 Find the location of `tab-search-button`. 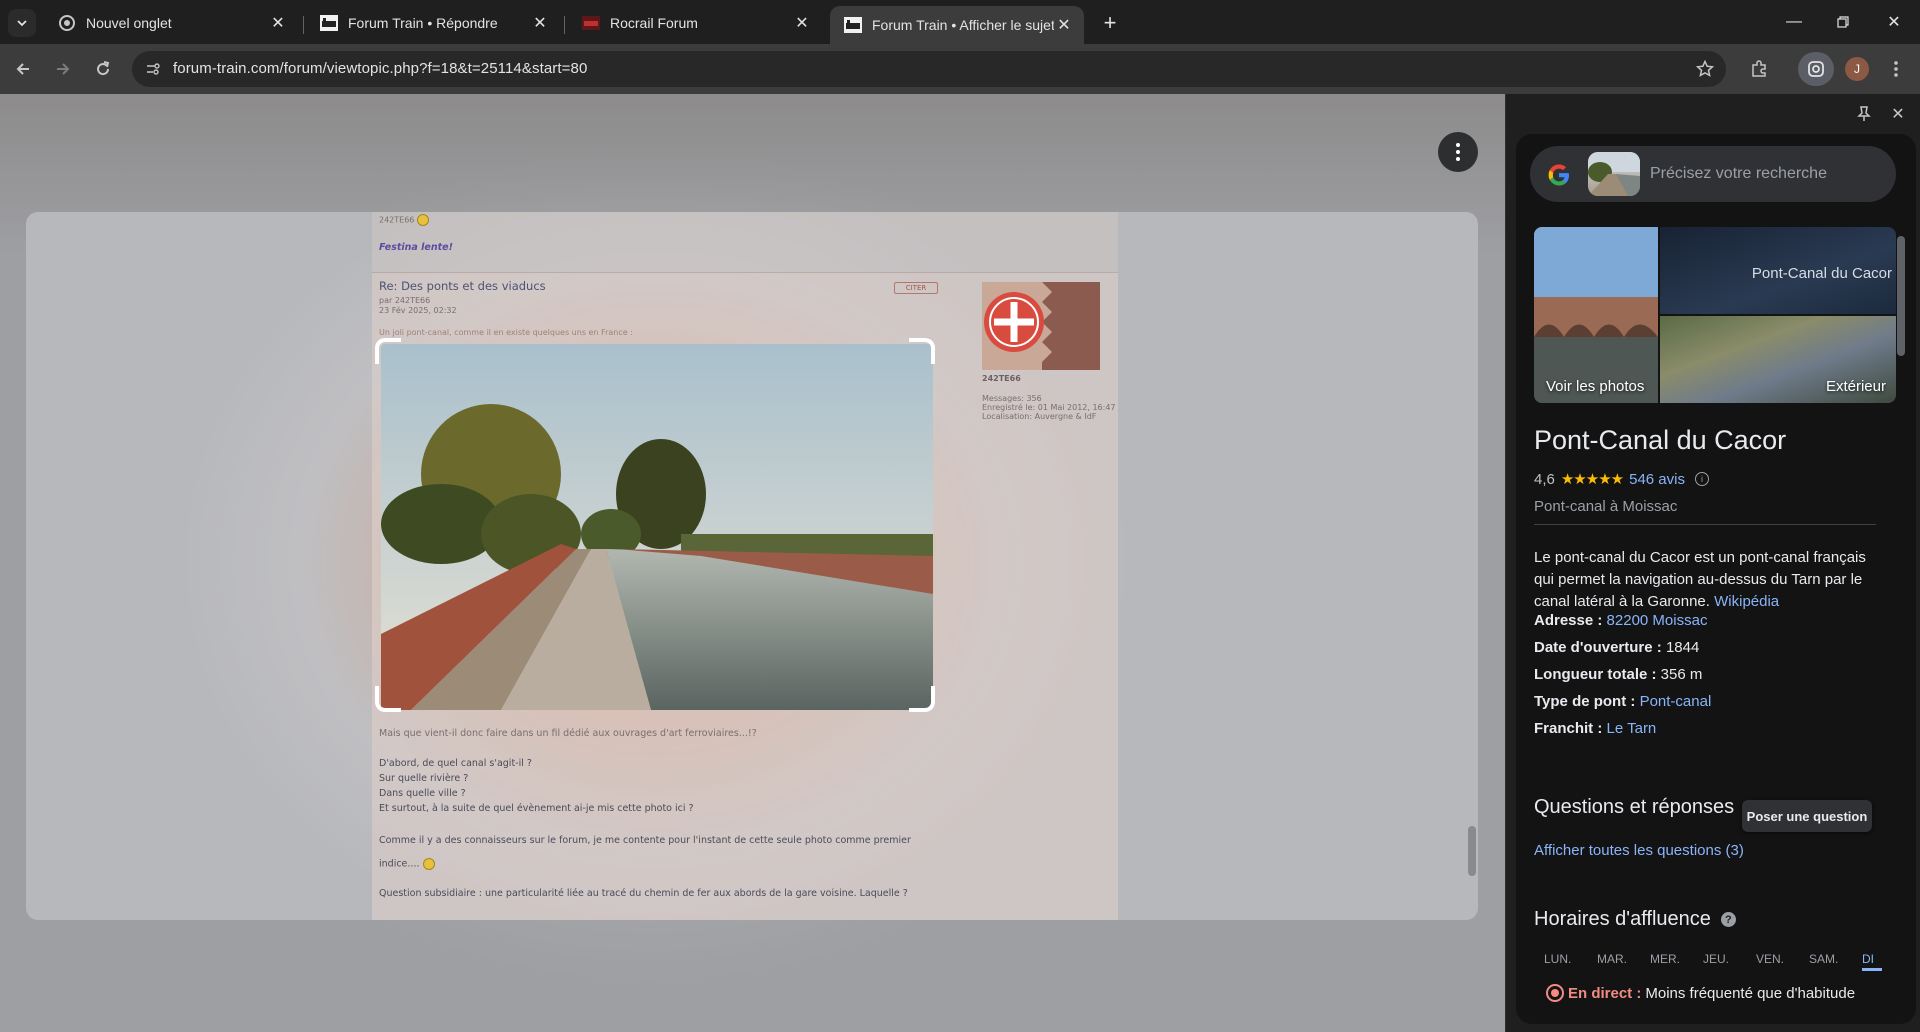

tab-search-button is located at coordinates (22, 23).